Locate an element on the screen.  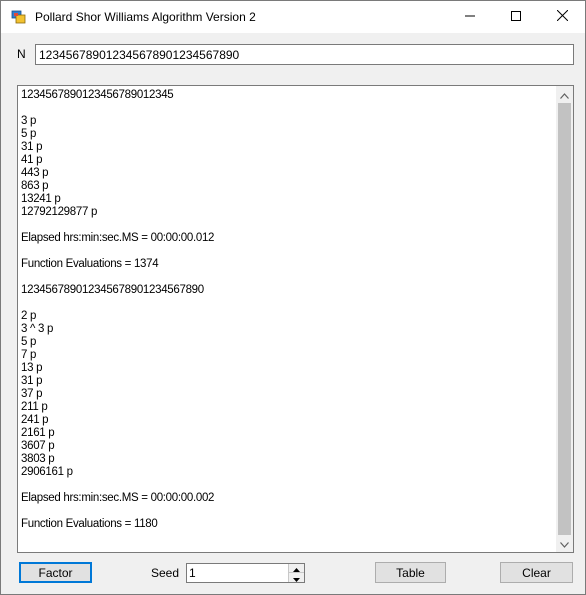
output-line: 3 p is located at coordinates (29, 121).